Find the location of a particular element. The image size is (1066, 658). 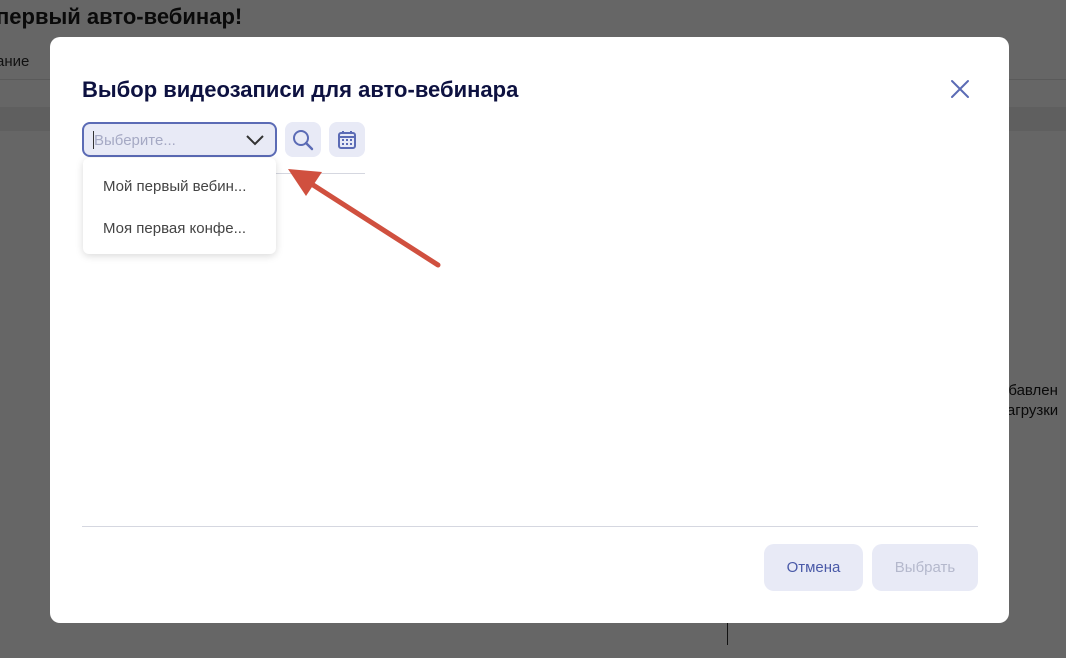

page-title: первый авто-вебинар! is located at coordinates (121, 16).